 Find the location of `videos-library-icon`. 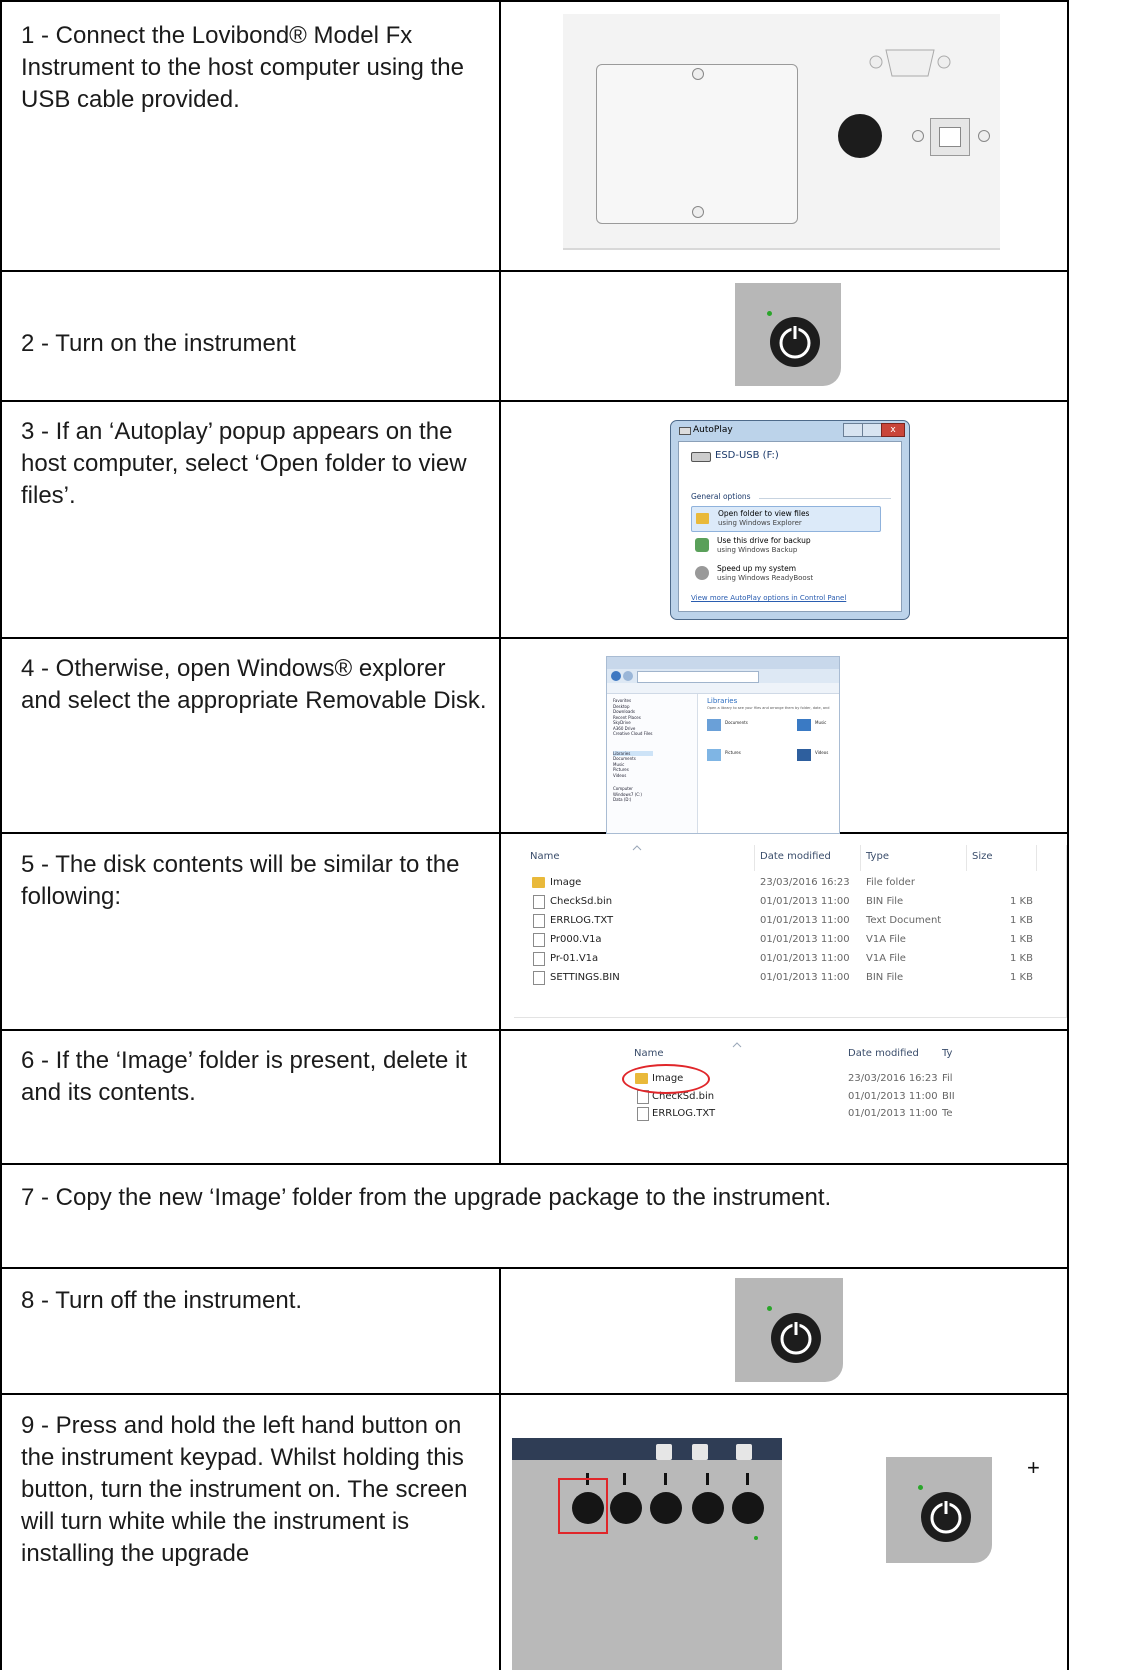

videos-library-icon is located at coordinates (804, 755).